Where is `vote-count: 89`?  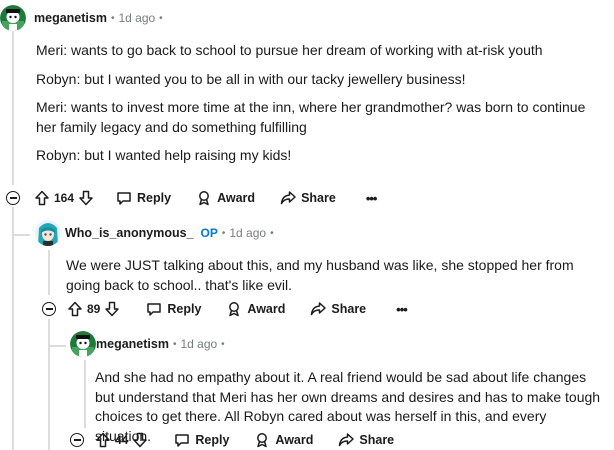 vote-count: 89 is located at coordinates (94, 309).